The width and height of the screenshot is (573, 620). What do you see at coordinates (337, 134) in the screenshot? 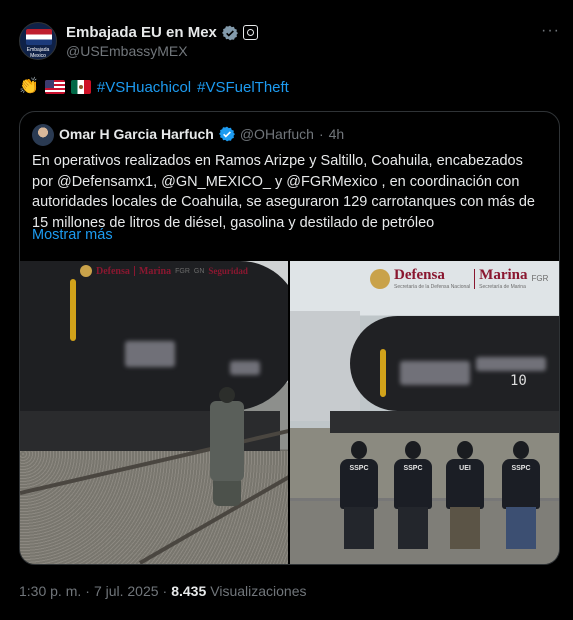
I see `quoted-timestamp: 4h` at bounding box center [337, 134].